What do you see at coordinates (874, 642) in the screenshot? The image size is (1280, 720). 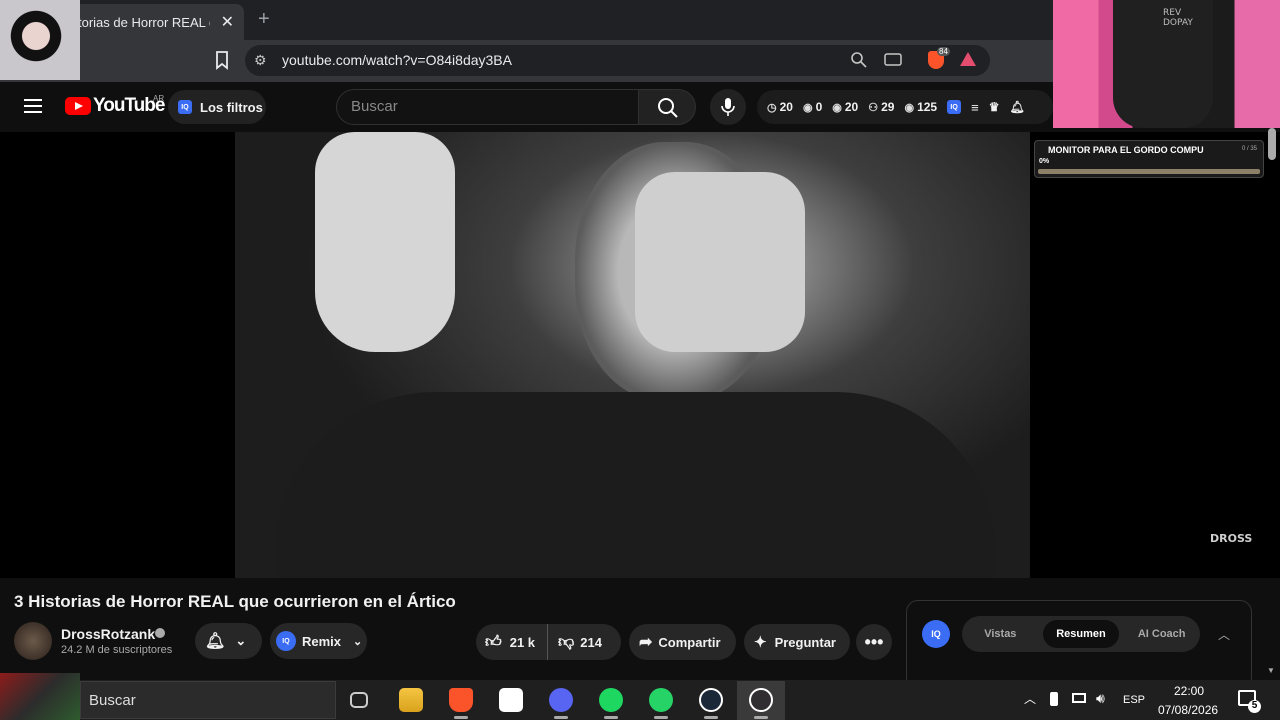 I see `more-actions-button: •••` at bounding box center [874, 642].